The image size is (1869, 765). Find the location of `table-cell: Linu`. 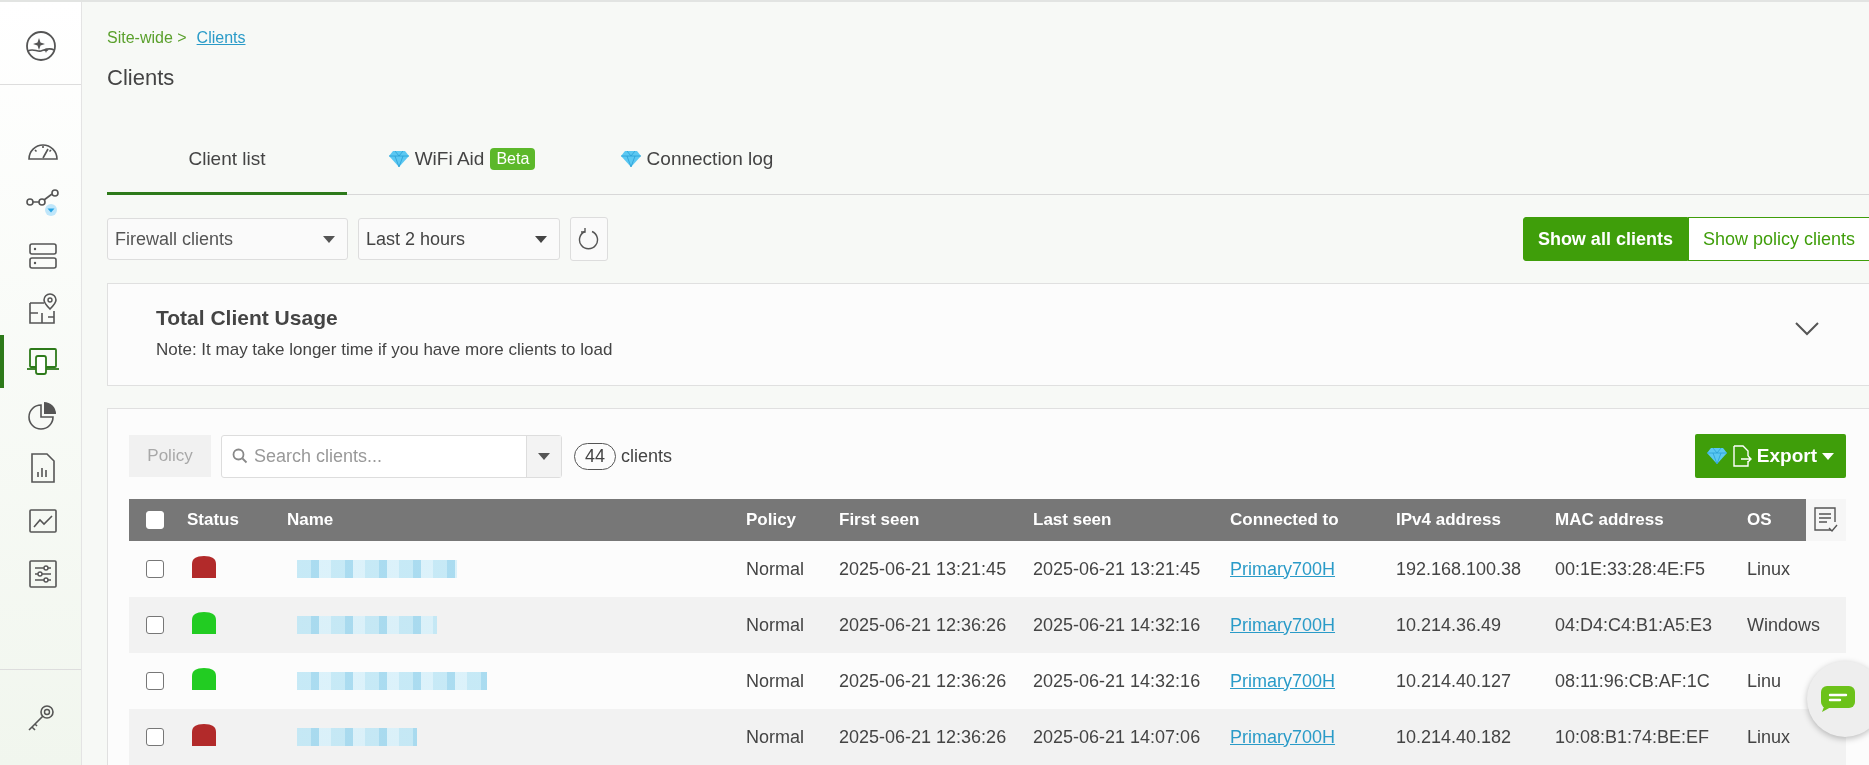

table-cell: Linu is located at coordinates (1764, 681).